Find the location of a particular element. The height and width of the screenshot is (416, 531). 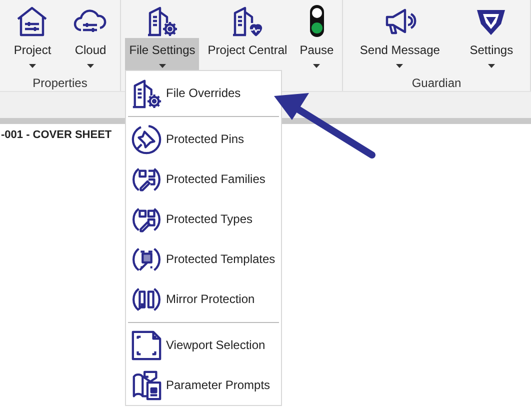

house-icon is located at coordinates (32, 21).